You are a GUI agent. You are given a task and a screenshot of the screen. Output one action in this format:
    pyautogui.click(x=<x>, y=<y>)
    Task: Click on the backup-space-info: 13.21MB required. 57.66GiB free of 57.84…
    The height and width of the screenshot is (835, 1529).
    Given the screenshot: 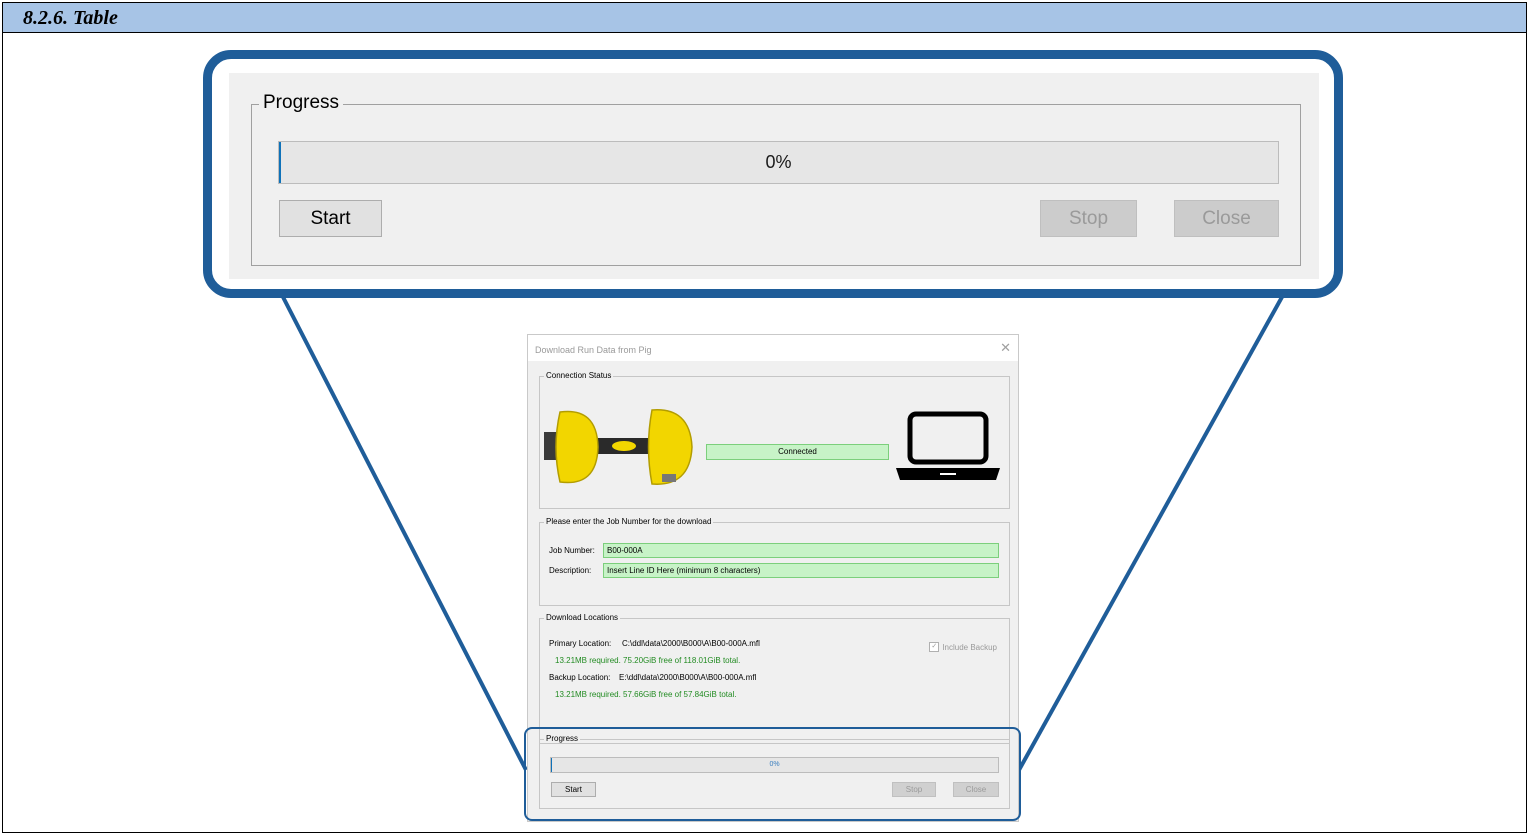 What is the action you would take?
    pyautogui.click(x=646, y=694)
    